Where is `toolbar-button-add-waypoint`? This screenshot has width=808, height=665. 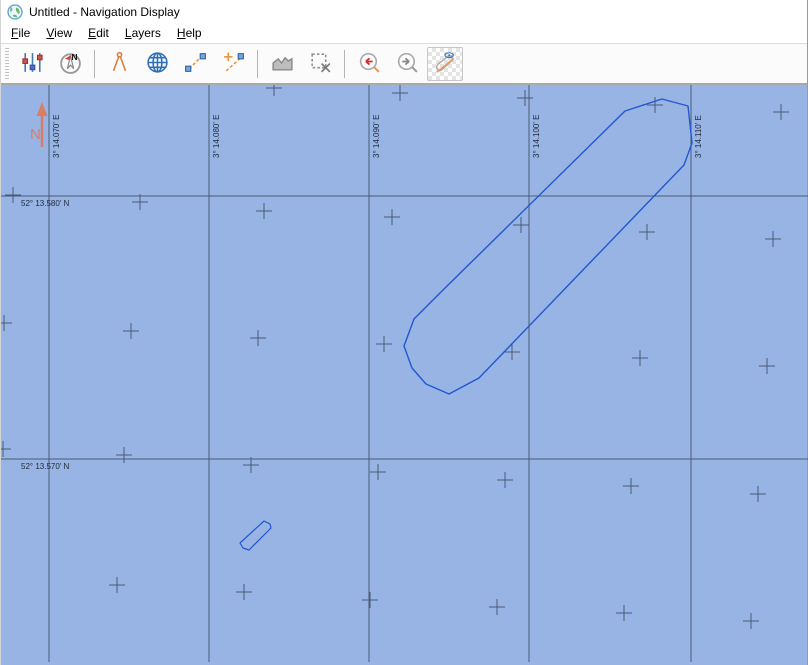 toolbar-button-add-waypoint is located at coordinates (233, 64).